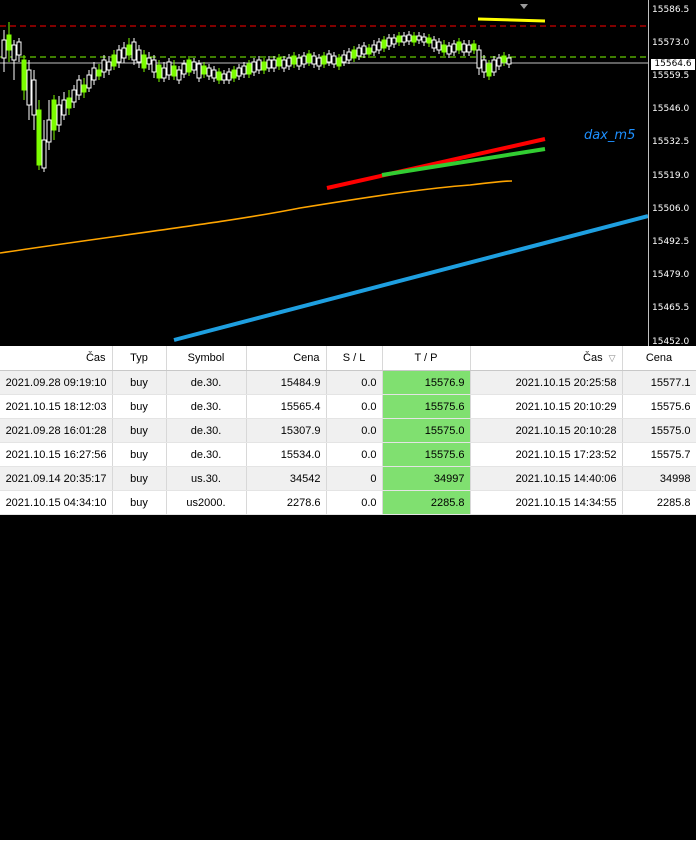  What do you see at coordinates (671, 308) in the screenshot?
I see `price-tick-label: 15465.5` at bounding box center [671, 308].